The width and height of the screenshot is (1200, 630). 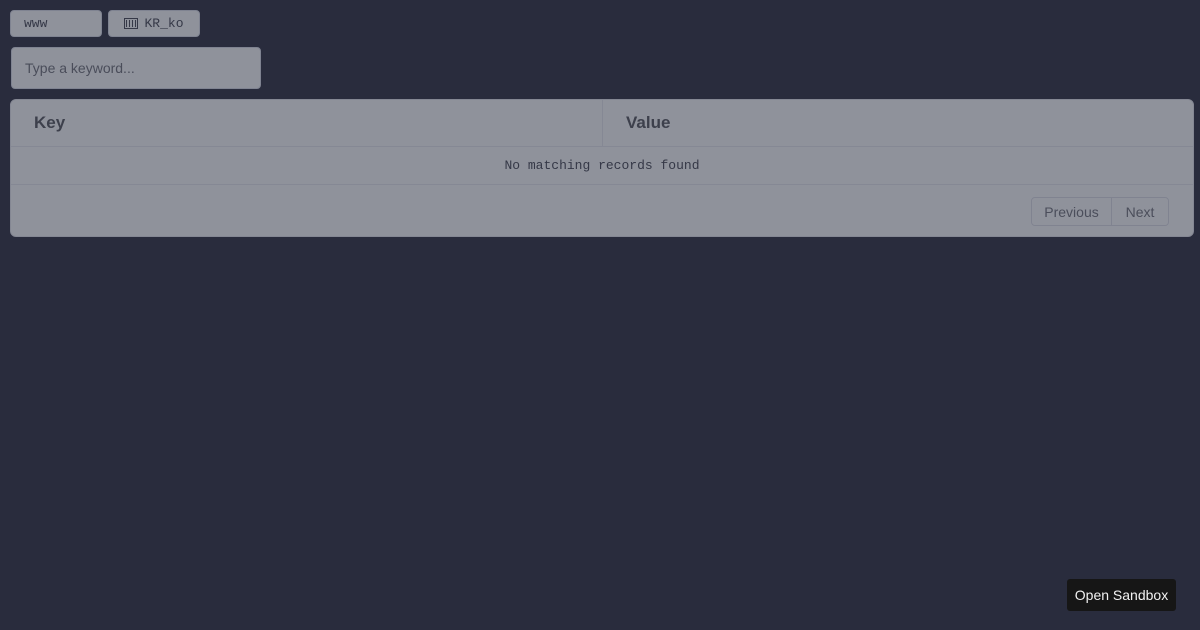 I want to click on empty-state-message: No matching records found, so click(x=602, y=165).